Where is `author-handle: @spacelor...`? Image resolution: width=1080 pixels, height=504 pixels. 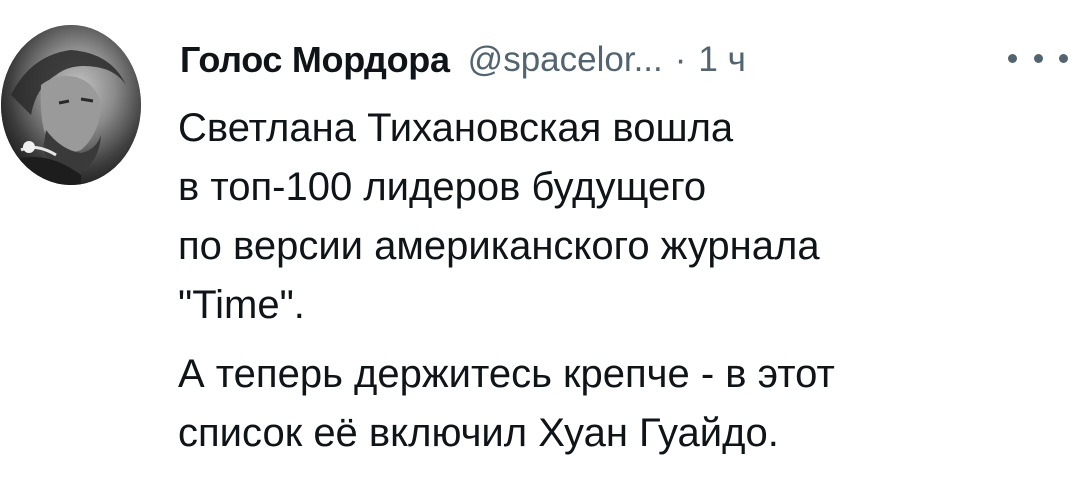 author-handle: @spacelor... is located at coordinates (565, 60).